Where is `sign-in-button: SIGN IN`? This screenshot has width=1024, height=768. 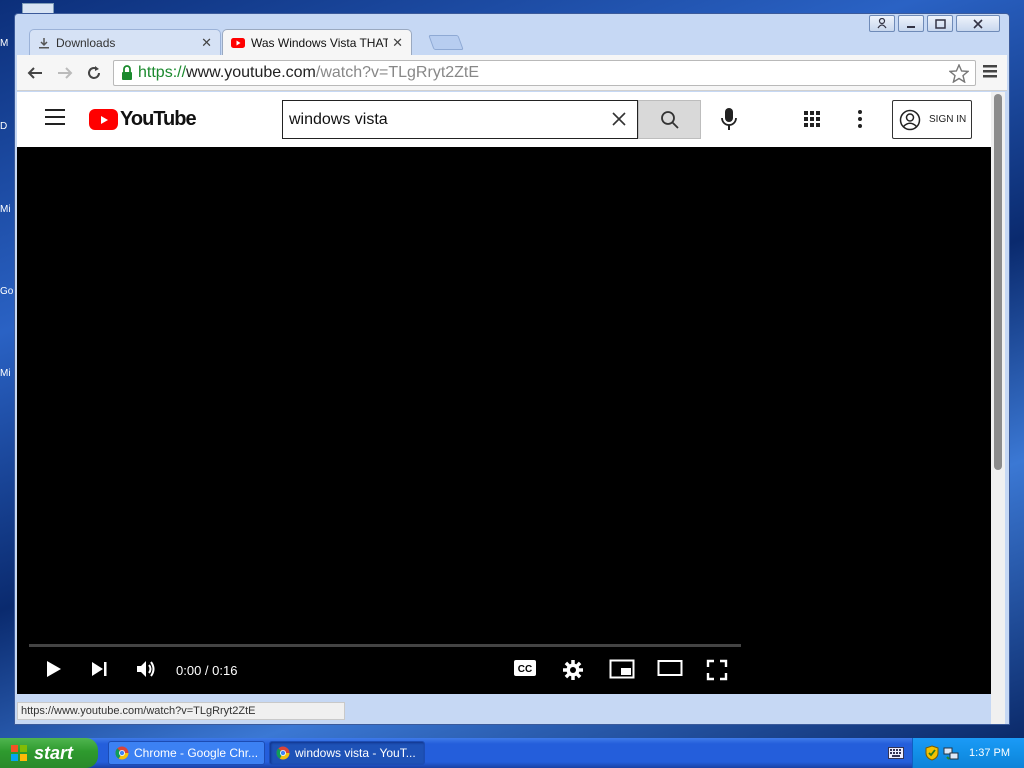
sign-in-button: SIGN IN is located at coordinates (932, 119).